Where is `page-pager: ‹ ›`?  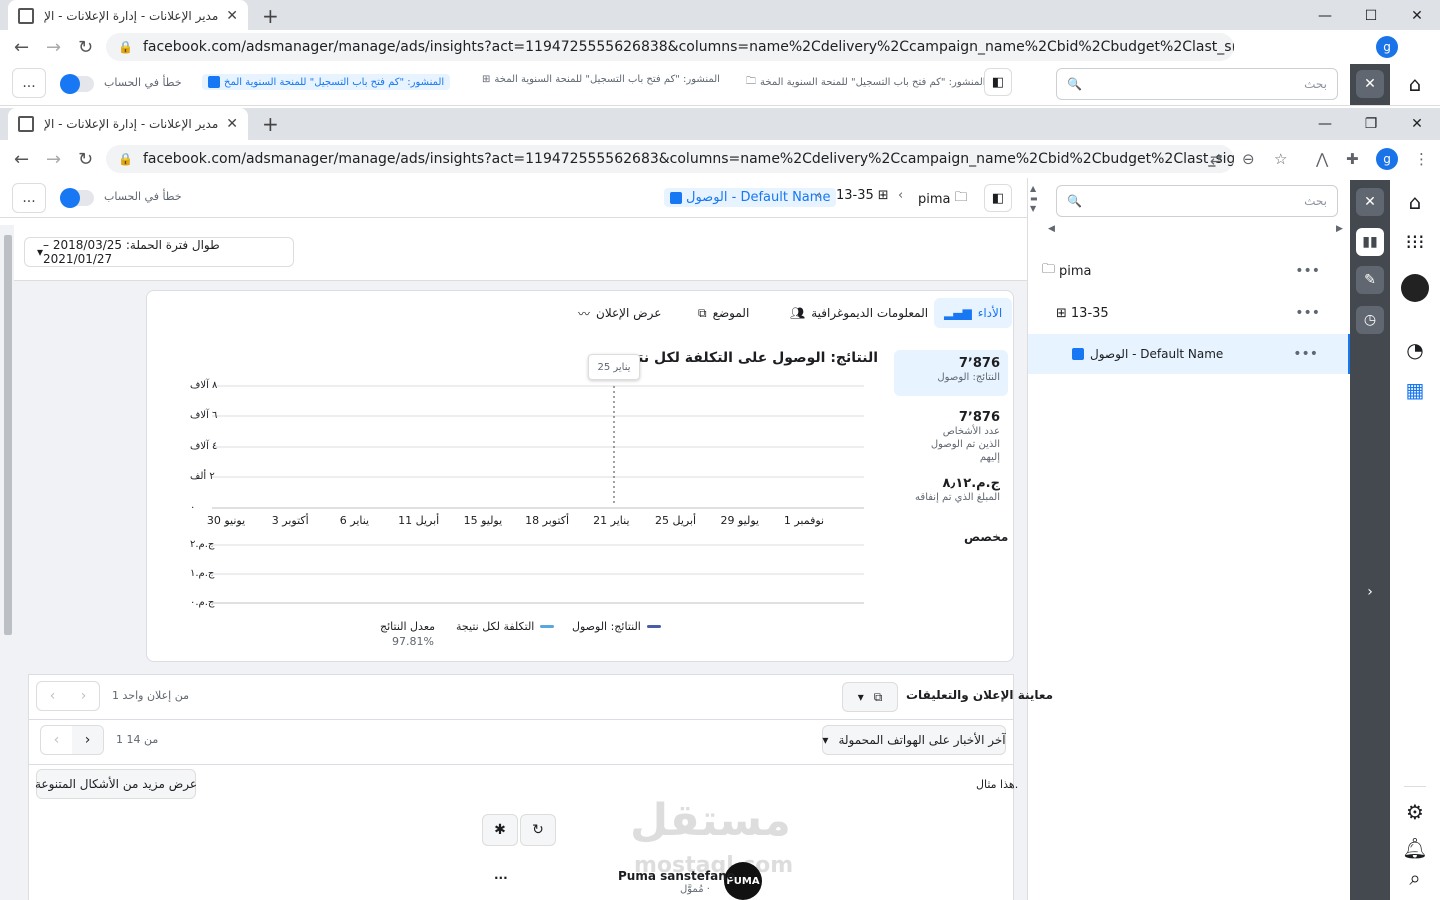 page-pager: ‹ › is located at coordinates (72, 740).